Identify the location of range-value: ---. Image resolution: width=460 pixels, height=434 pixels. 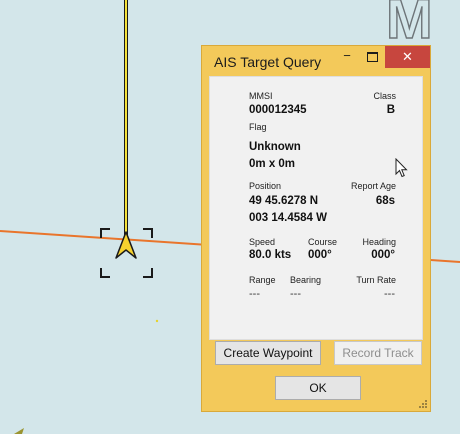
(254, 294).